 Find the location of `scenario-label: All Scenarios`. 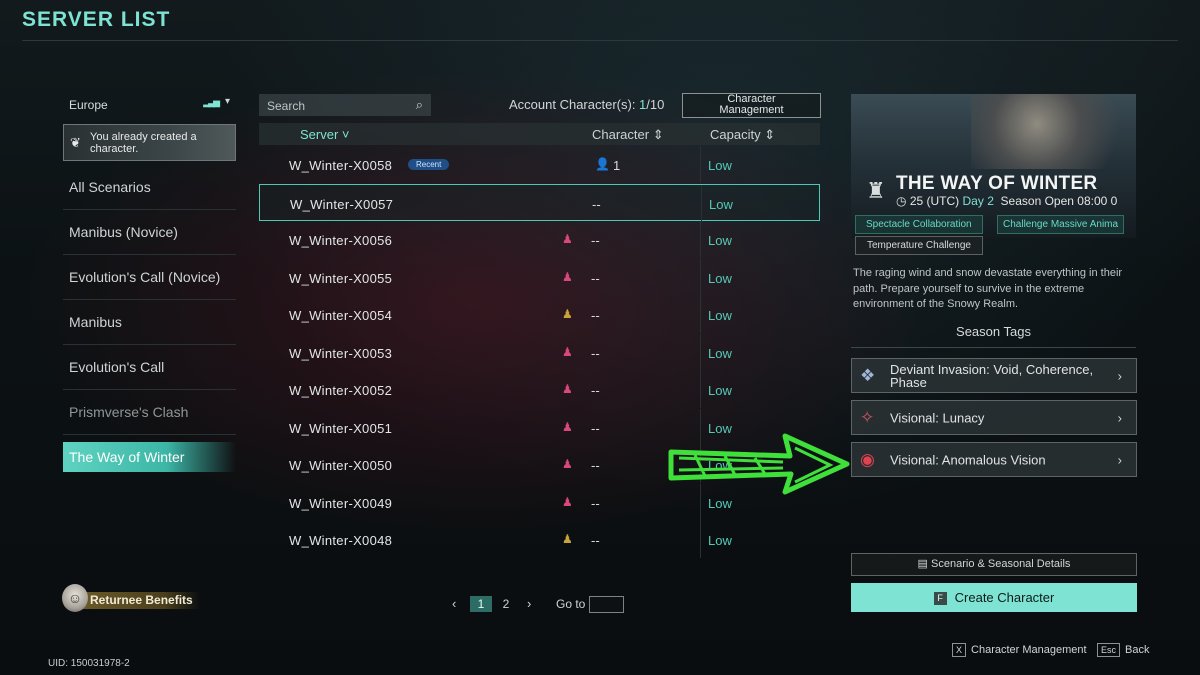

scenario-label: All Scenarios is located at coordinates (110, 187).